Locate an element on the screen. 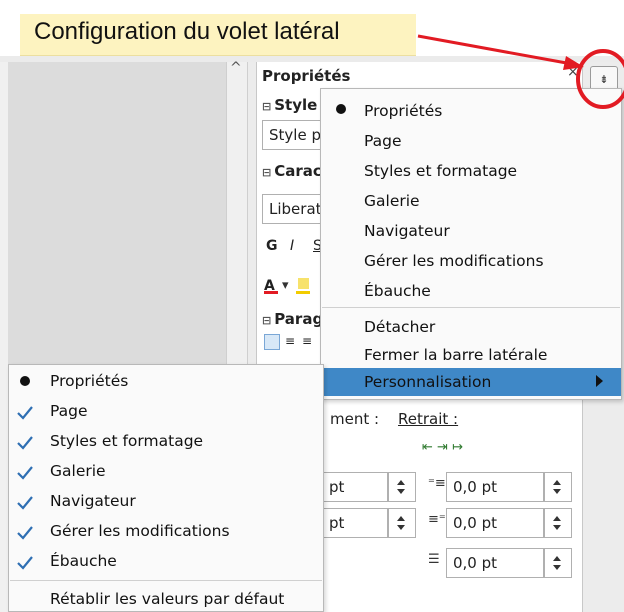 The image size is (624, 612). spacing-above-field: pt is located at coordinates (355, 487).